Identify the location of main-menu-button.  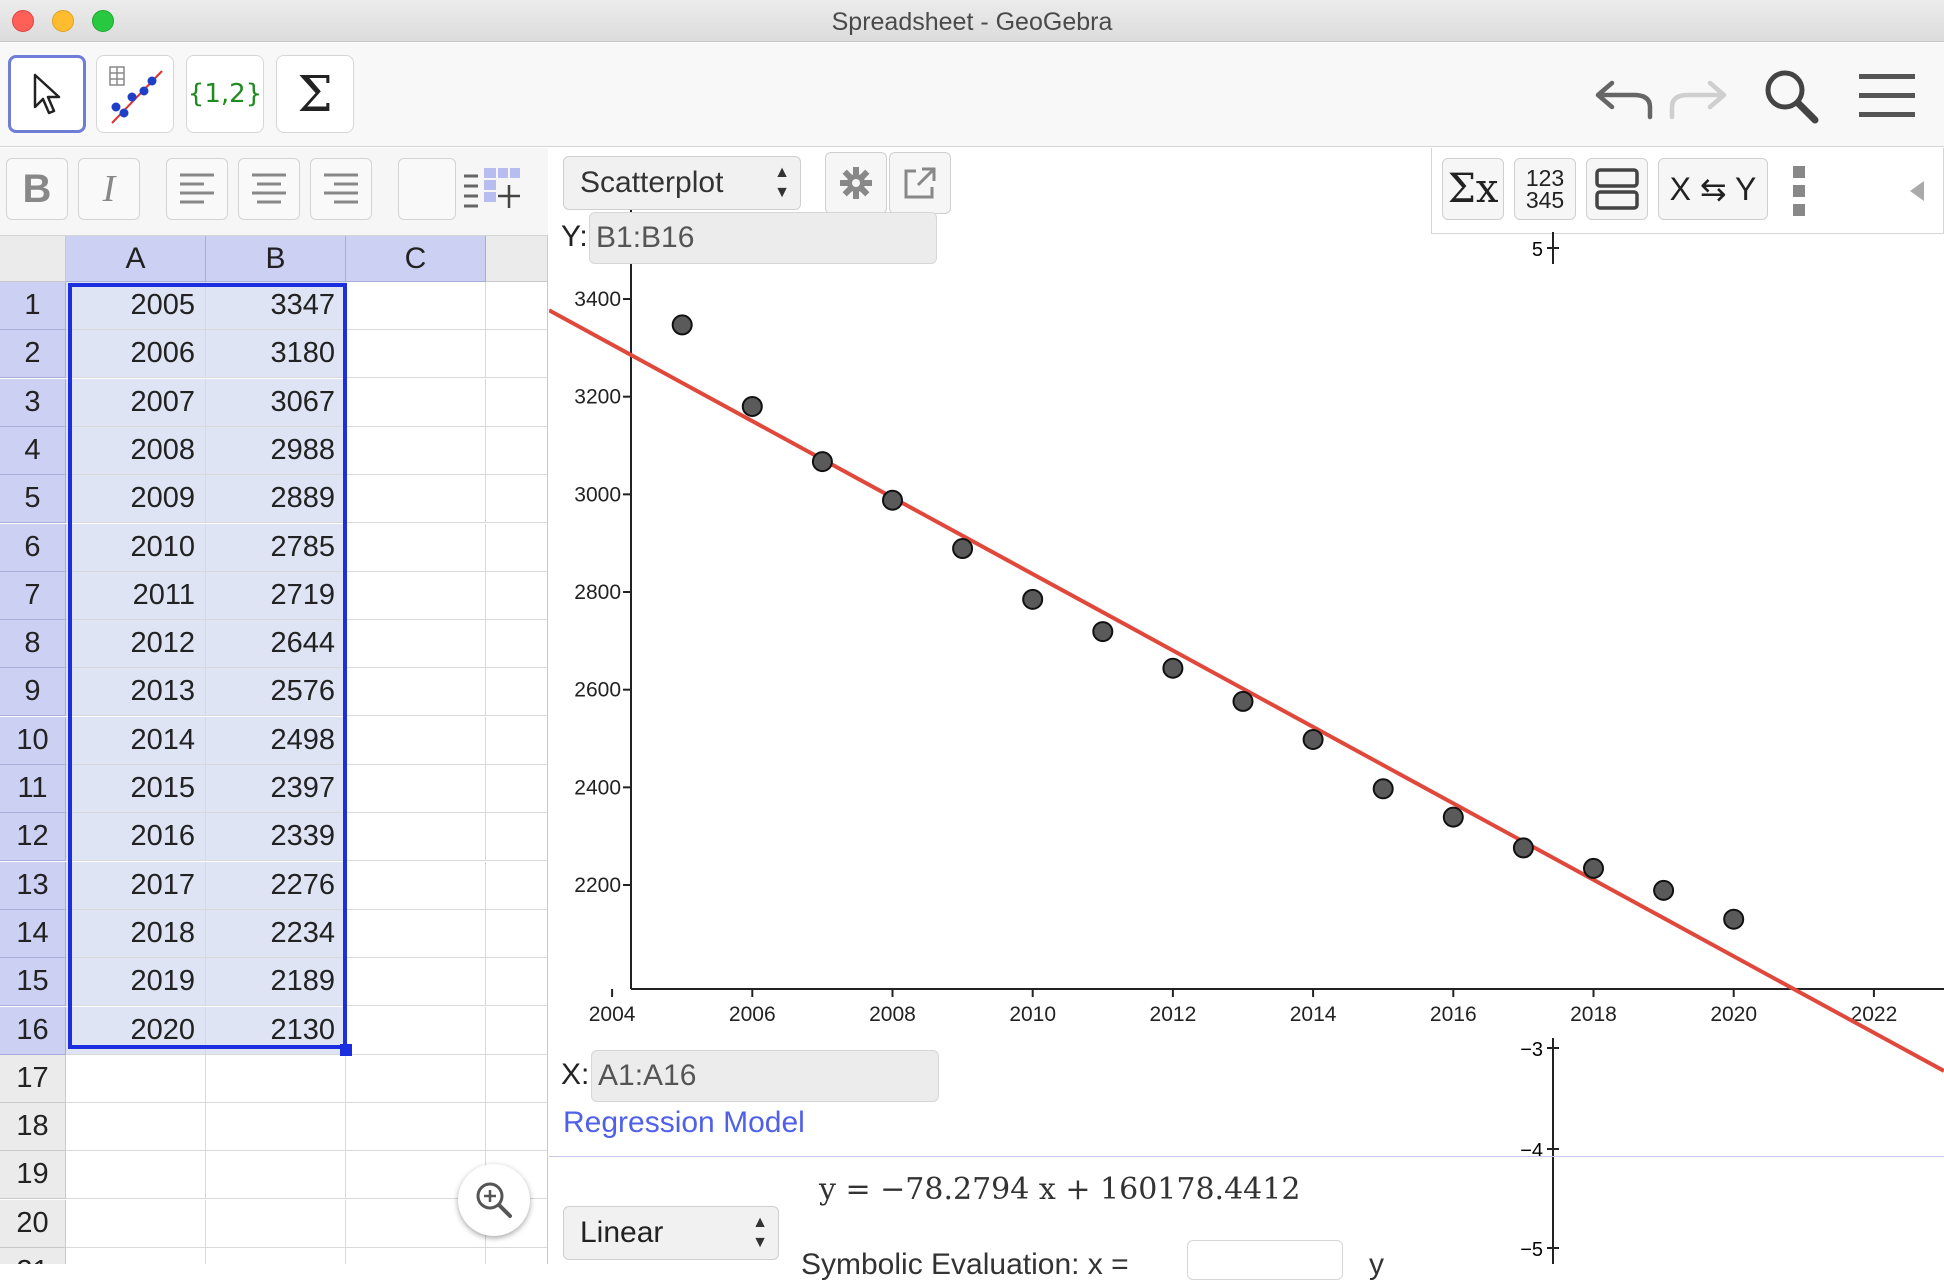
(1887, 96).